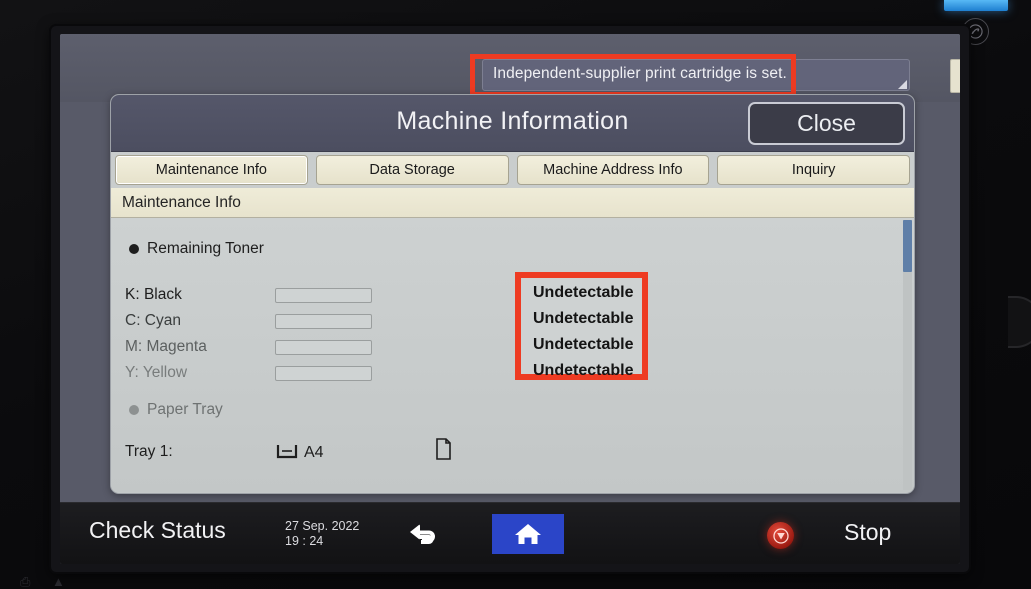 The width and height of the screenshot is (1031, 589). I want to click on home-icon, so click(528, 534).